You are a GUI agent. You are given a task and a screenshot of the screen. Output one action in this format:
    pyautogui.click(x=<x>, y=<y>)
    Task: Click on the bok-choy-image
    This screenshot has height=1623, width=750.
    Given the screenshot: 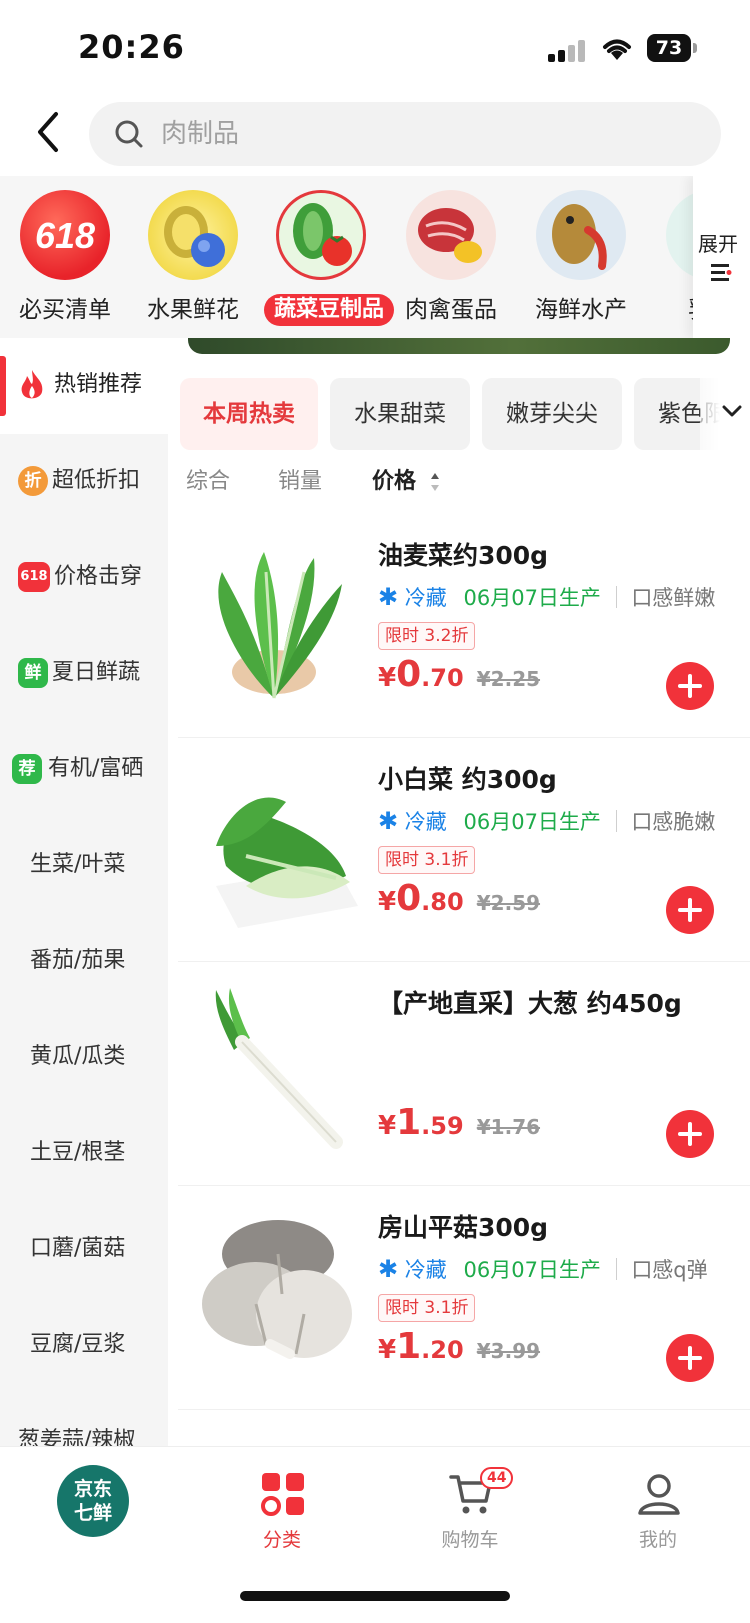 What is the action you would take?
    pyautogui.click(x=287, y=862)
    